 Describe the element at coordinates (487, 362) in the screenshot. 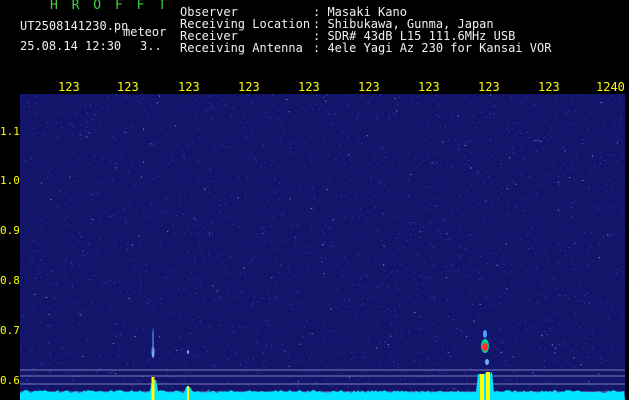

I see `meteor-echo` at that location.